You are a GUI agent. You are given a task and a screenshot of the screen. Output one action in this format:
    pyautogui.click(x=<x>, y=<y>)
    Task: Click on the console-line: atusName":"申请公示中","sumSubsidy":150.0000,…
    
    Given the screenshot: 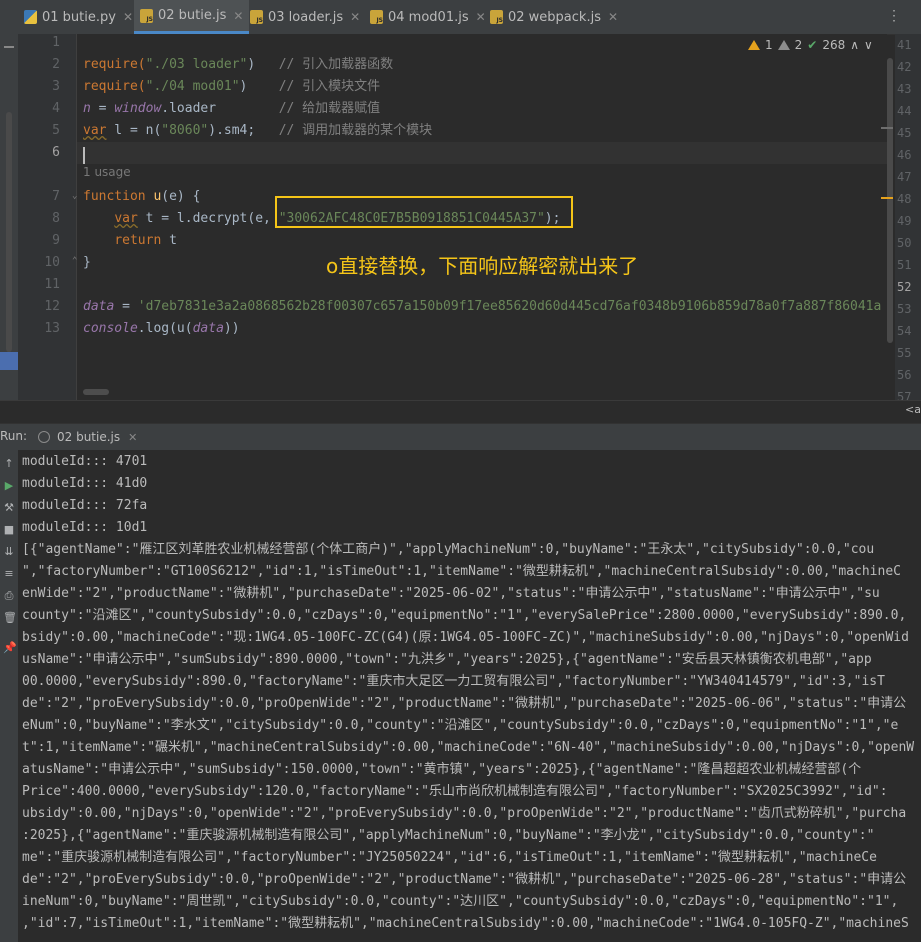 What is the action you would take?
    pyautogui.click(x=442, y=769)
    